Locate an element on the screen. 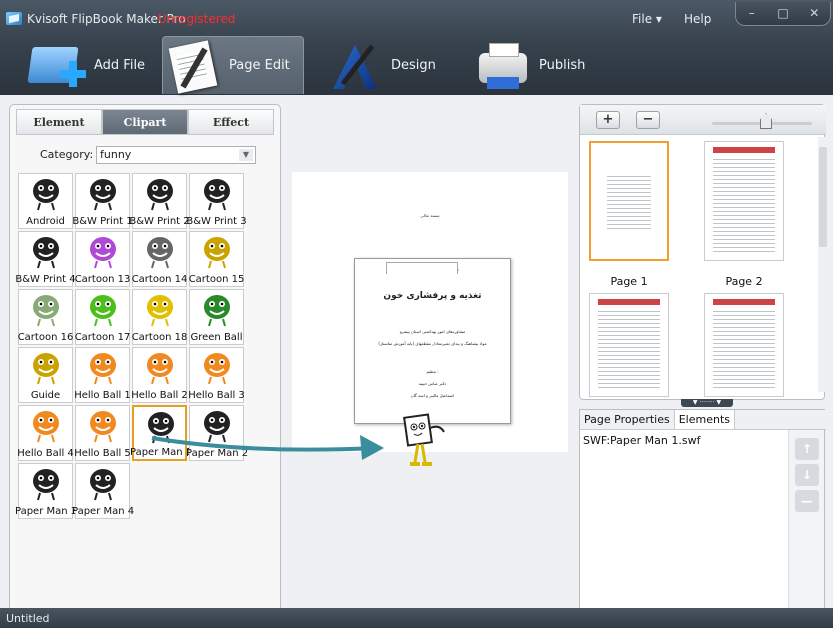  move-up-button: ↑ is located at coordinates (807, 449).